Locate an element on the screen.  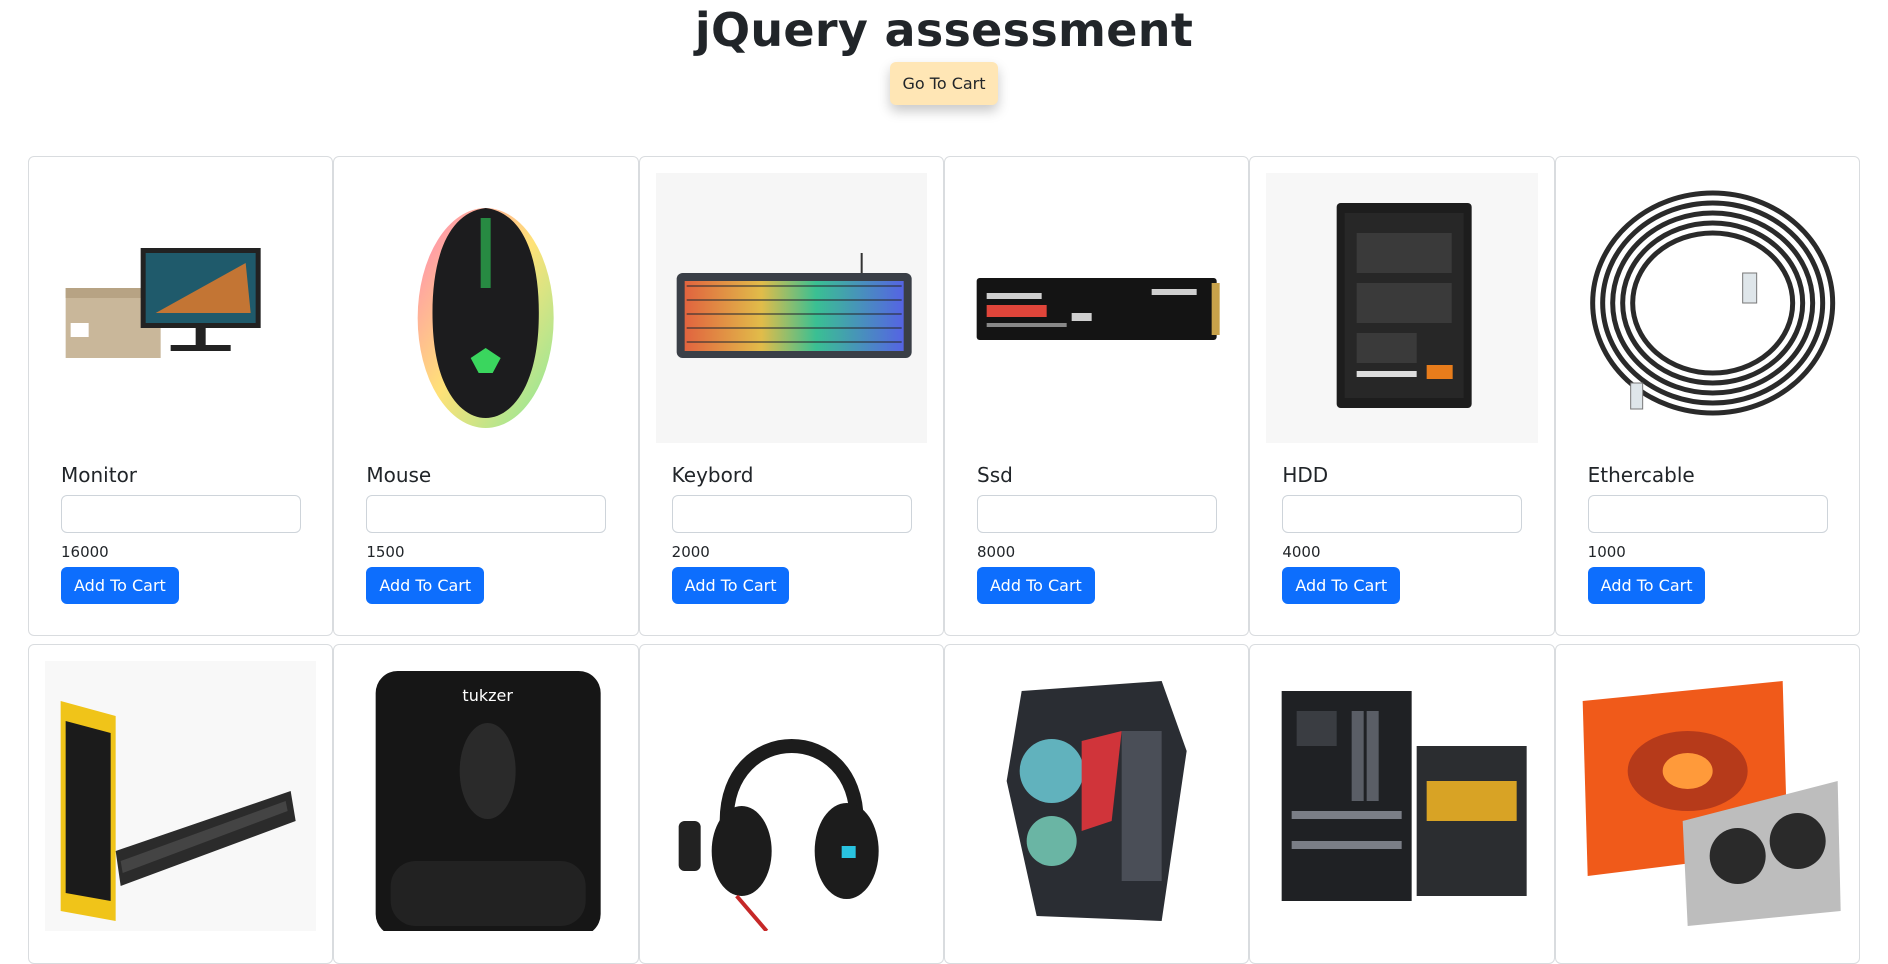
product-card-ram is located at coordinates (181, 804).